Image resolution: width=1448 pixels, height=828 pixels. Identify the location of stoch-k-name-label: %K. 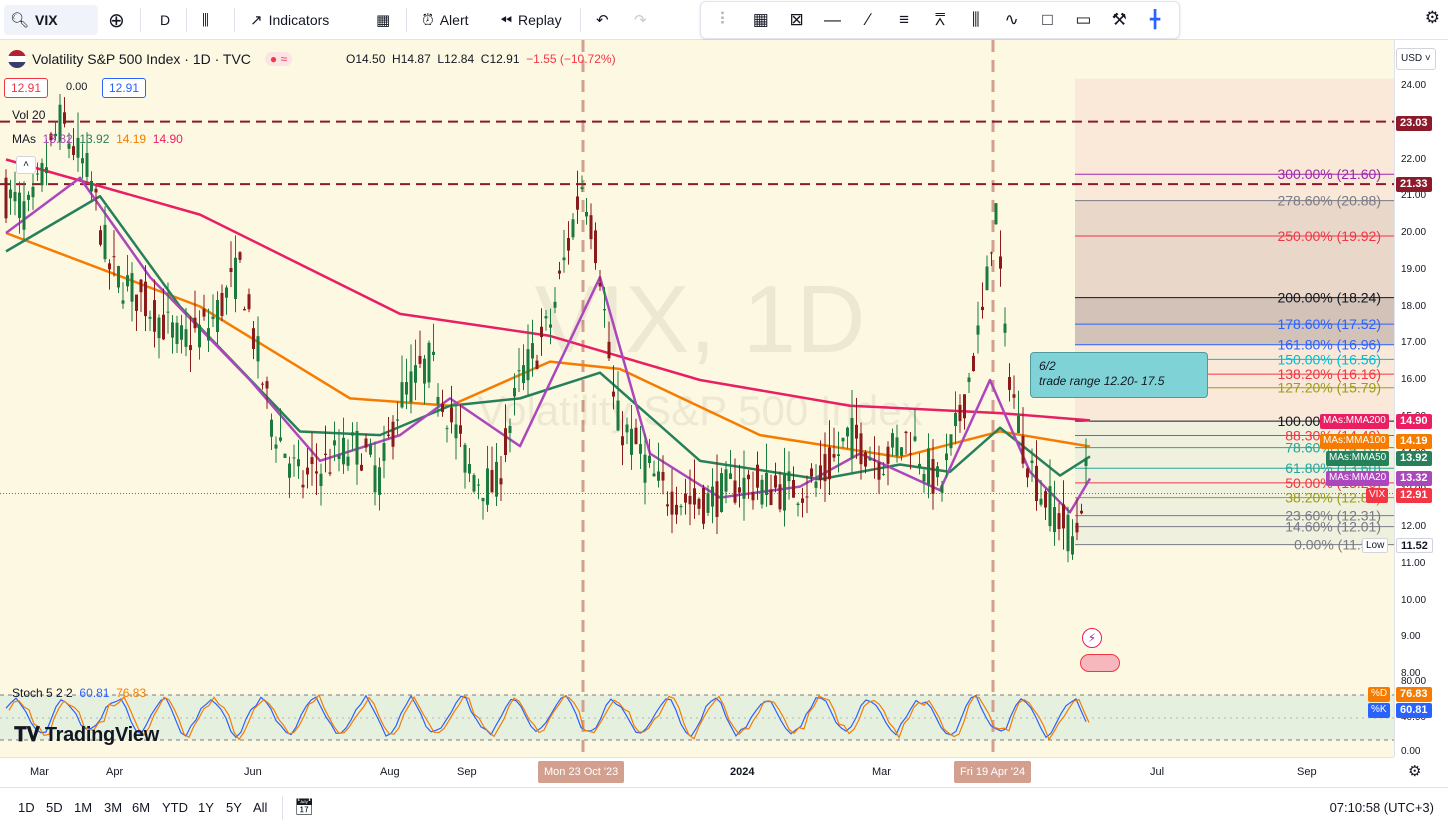
(1379, 710).